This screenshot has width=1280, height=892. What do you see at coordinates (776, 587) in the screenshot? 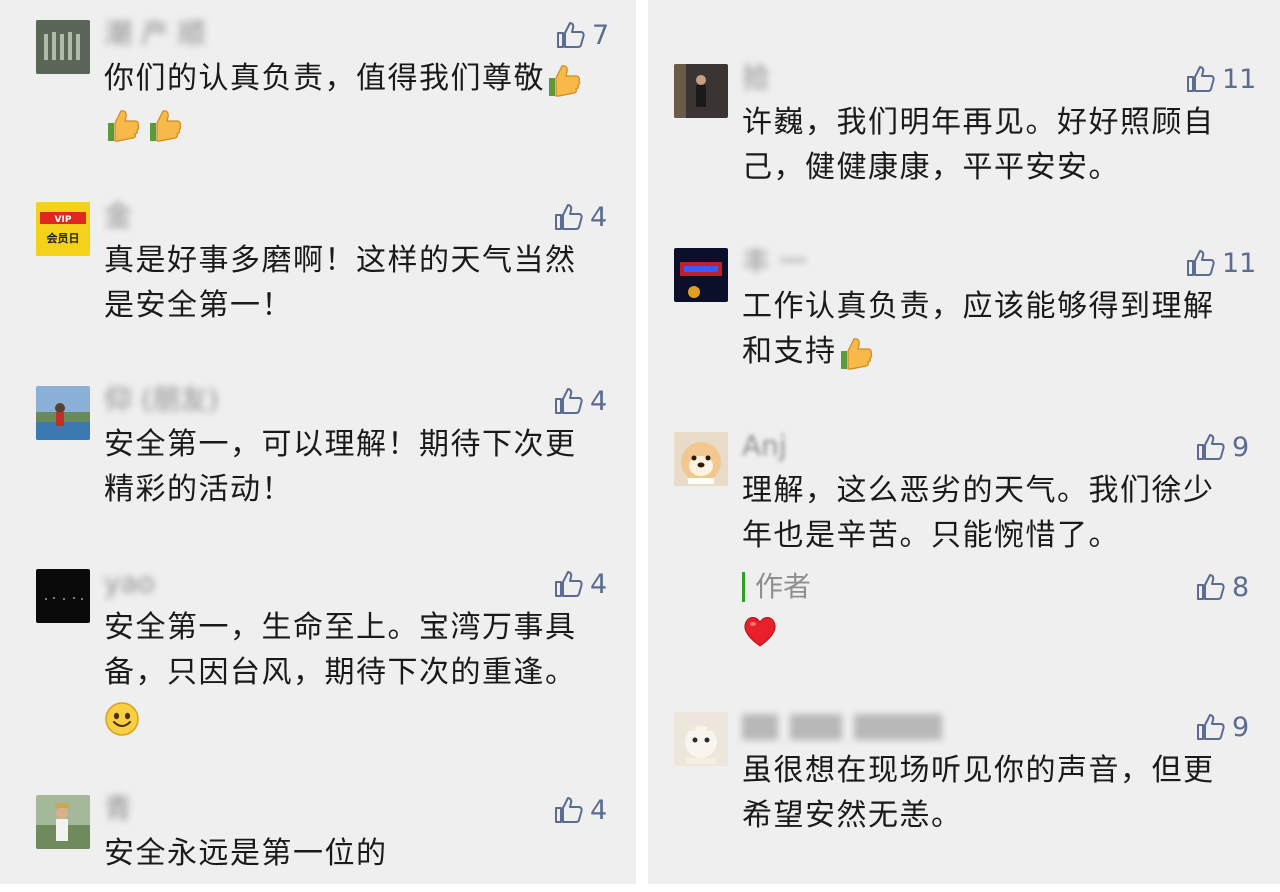
I see `author-reply-label: 作者` at bounding box center [776, 587].